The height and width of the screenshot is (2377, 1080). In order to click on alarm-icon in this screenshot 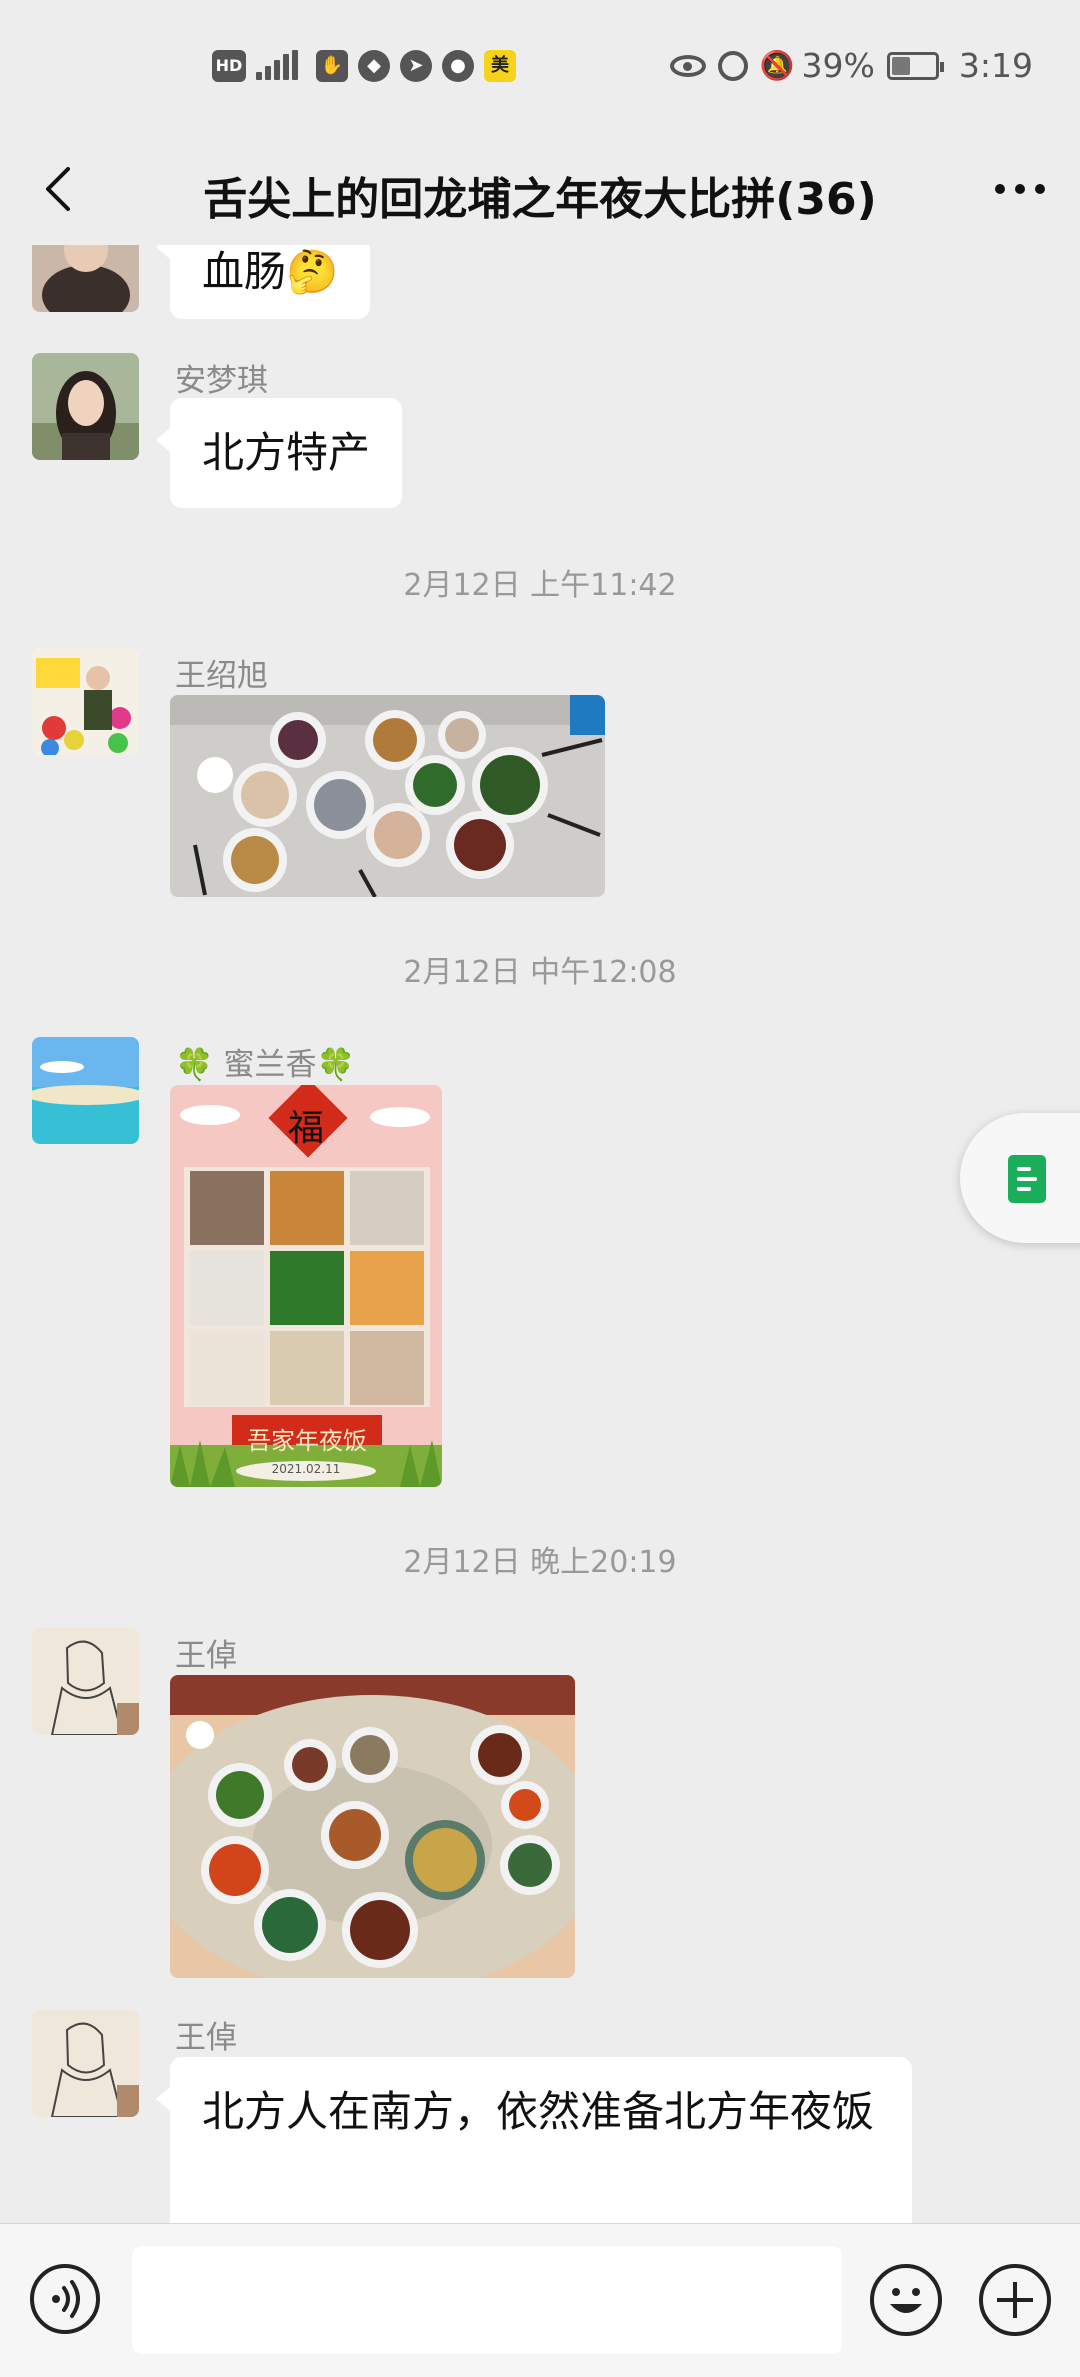, I will do `click(732, 65)`.